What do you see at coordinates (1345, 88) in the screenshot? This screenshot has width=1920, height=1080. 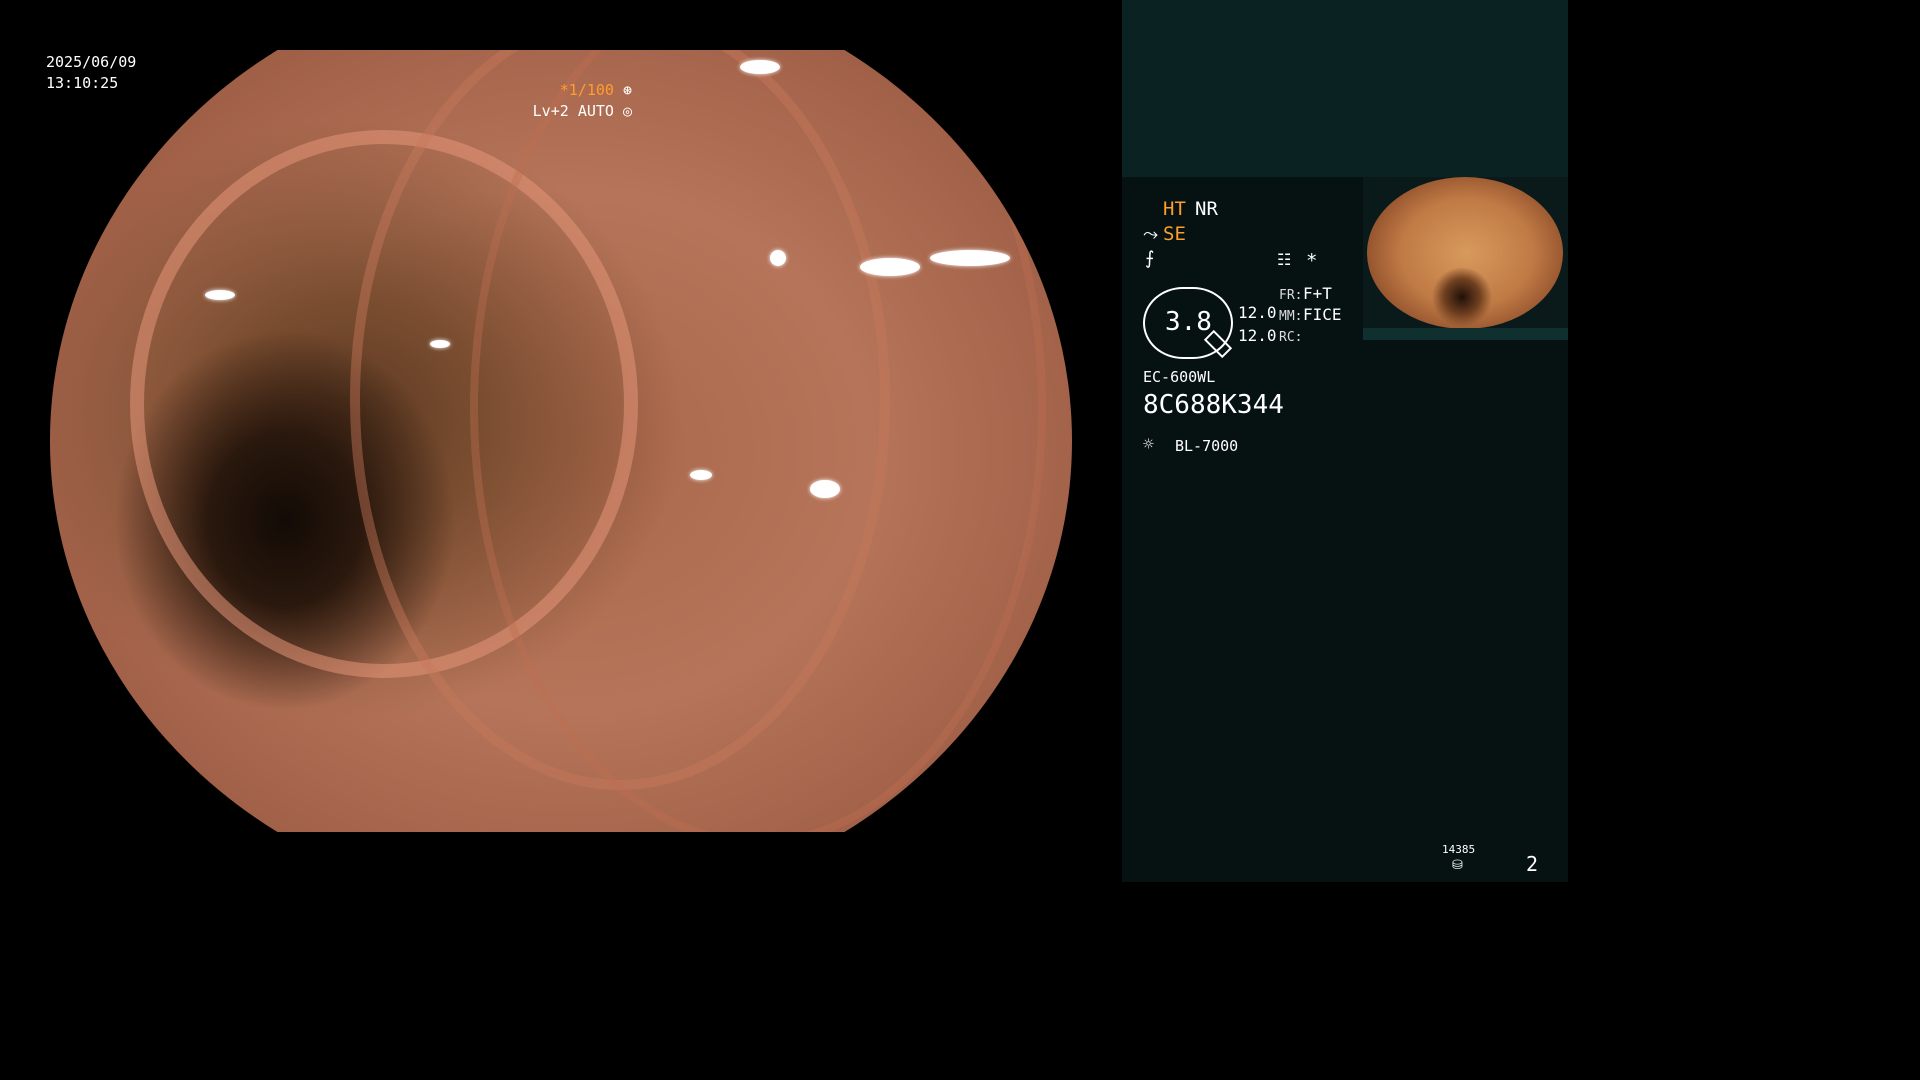 I see `panel-header` at bounding box center [1345, 88].